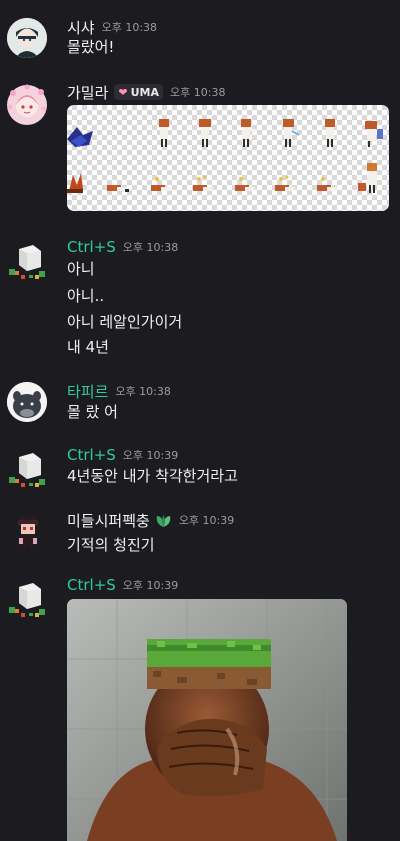 The width and height of the screenshot is (400, 841). What do you see at coordinates (91, 47) in the screenshot?
I see `message-text: 몰랐어!` at bounding box center [91, 47].